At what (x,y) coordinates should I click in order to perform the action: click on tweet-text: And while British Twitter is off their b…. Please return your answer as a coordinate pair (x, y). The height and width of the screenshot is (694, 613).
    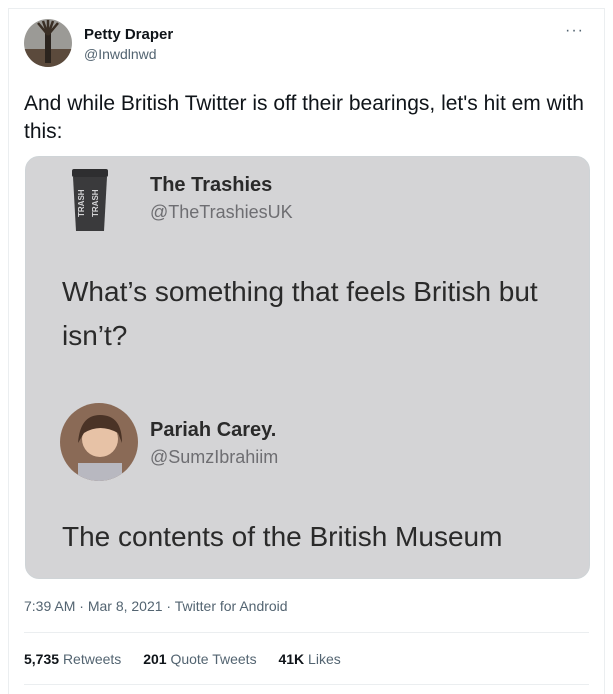
    Looking at the image, I should click on (304, 117).